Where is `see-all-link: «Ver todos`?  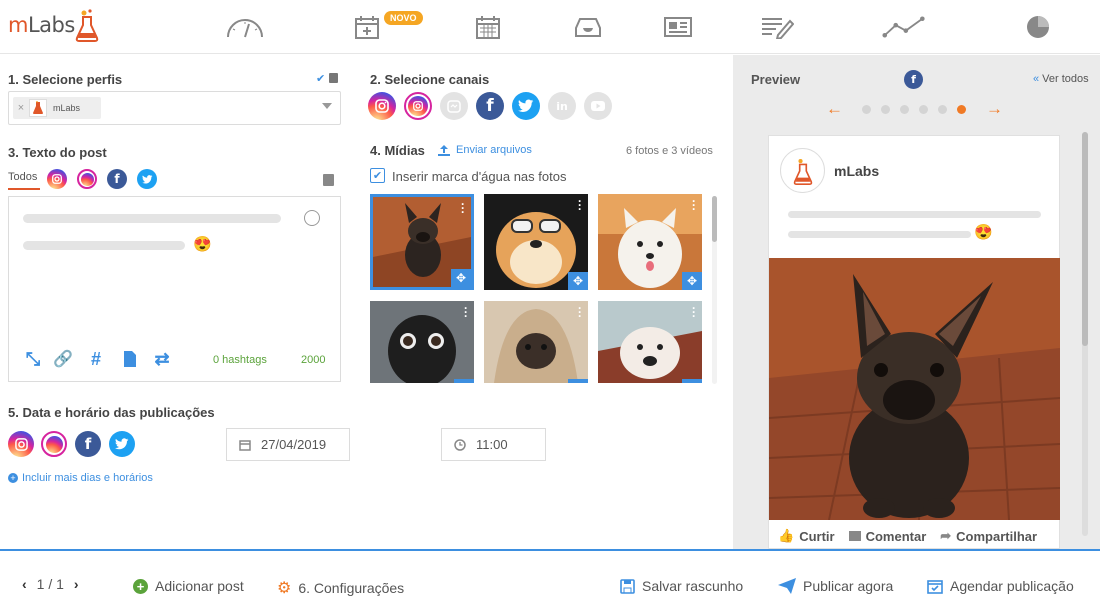
see-all-link: «Ver todos is located at coordinates (1061, 79).